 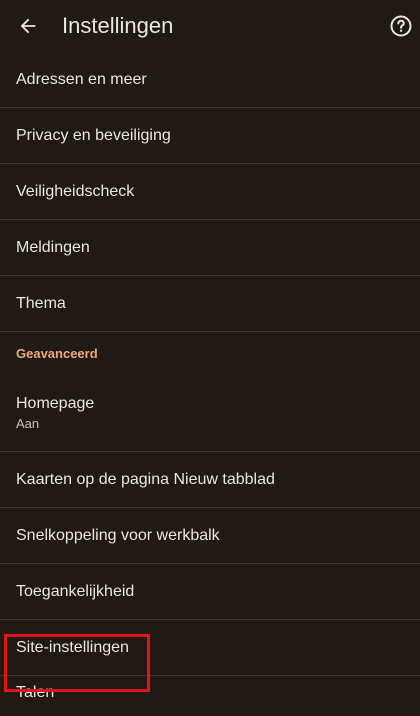 I want to click on settings-item-label: Toegankelijkheid, so click(x=75, y=591).